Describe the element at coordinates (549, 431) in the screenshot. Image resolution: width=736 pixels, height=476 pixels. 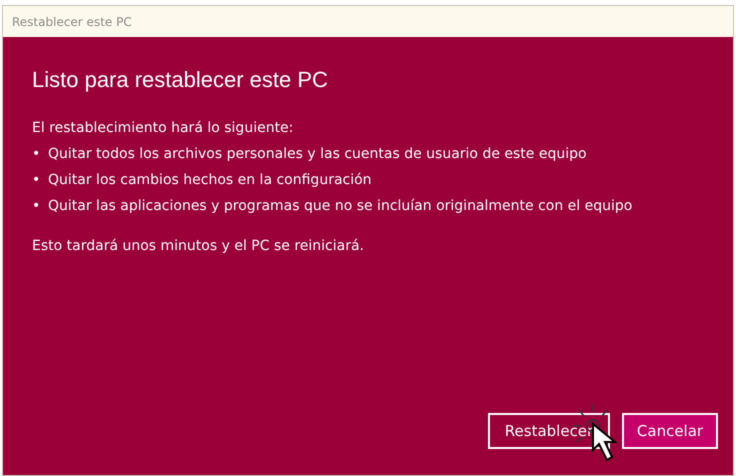
I see `reset-button: Restablecer` at that location.